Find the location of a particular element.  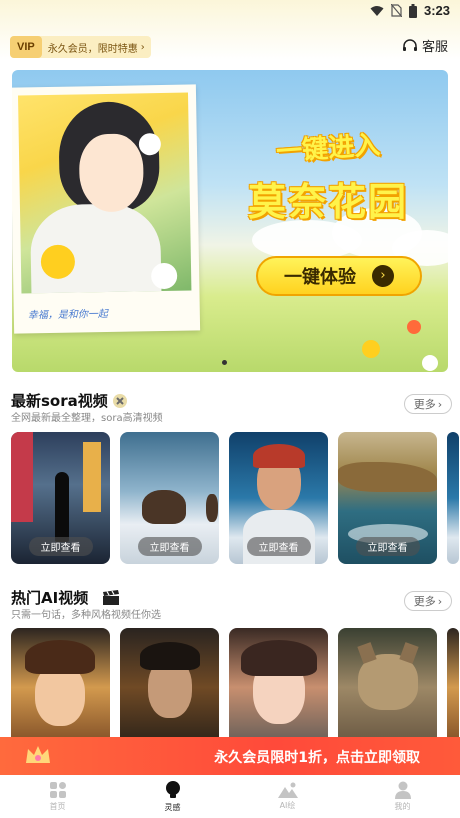

mountain-icon is located at coordinates (287, 790).